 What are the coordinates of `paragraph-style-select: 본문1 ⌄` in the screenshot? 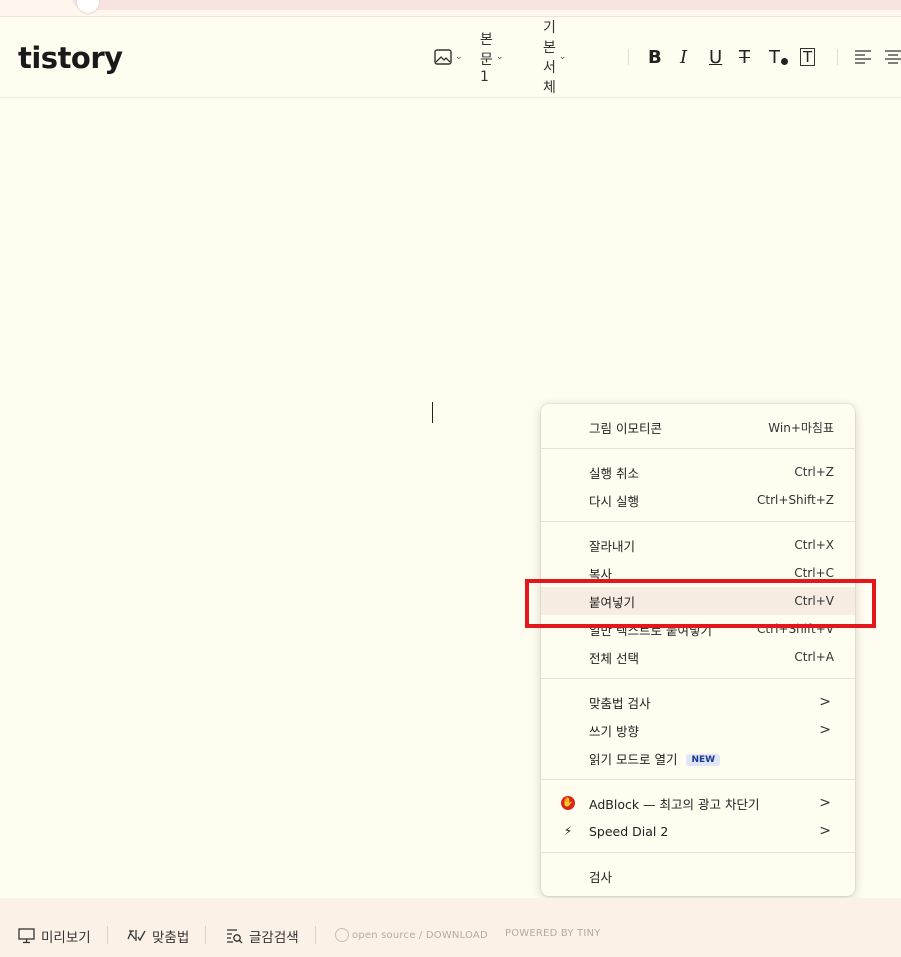 It's located at (492, 58).